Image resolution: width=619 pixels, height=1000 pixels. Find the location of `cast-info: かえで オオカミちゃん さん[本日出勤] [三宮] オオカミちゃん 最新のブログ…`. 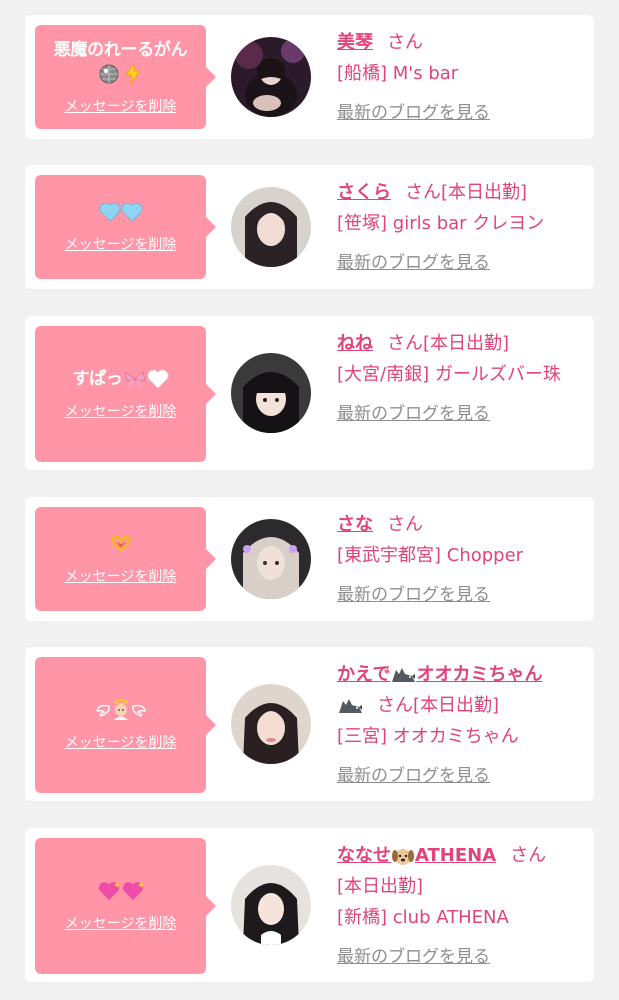

cast-info: かえで オオカミちゃん さん[本日出勤] [三宮] オオカミちゃん 最新のブログ… is located at coordinates (458, 725).